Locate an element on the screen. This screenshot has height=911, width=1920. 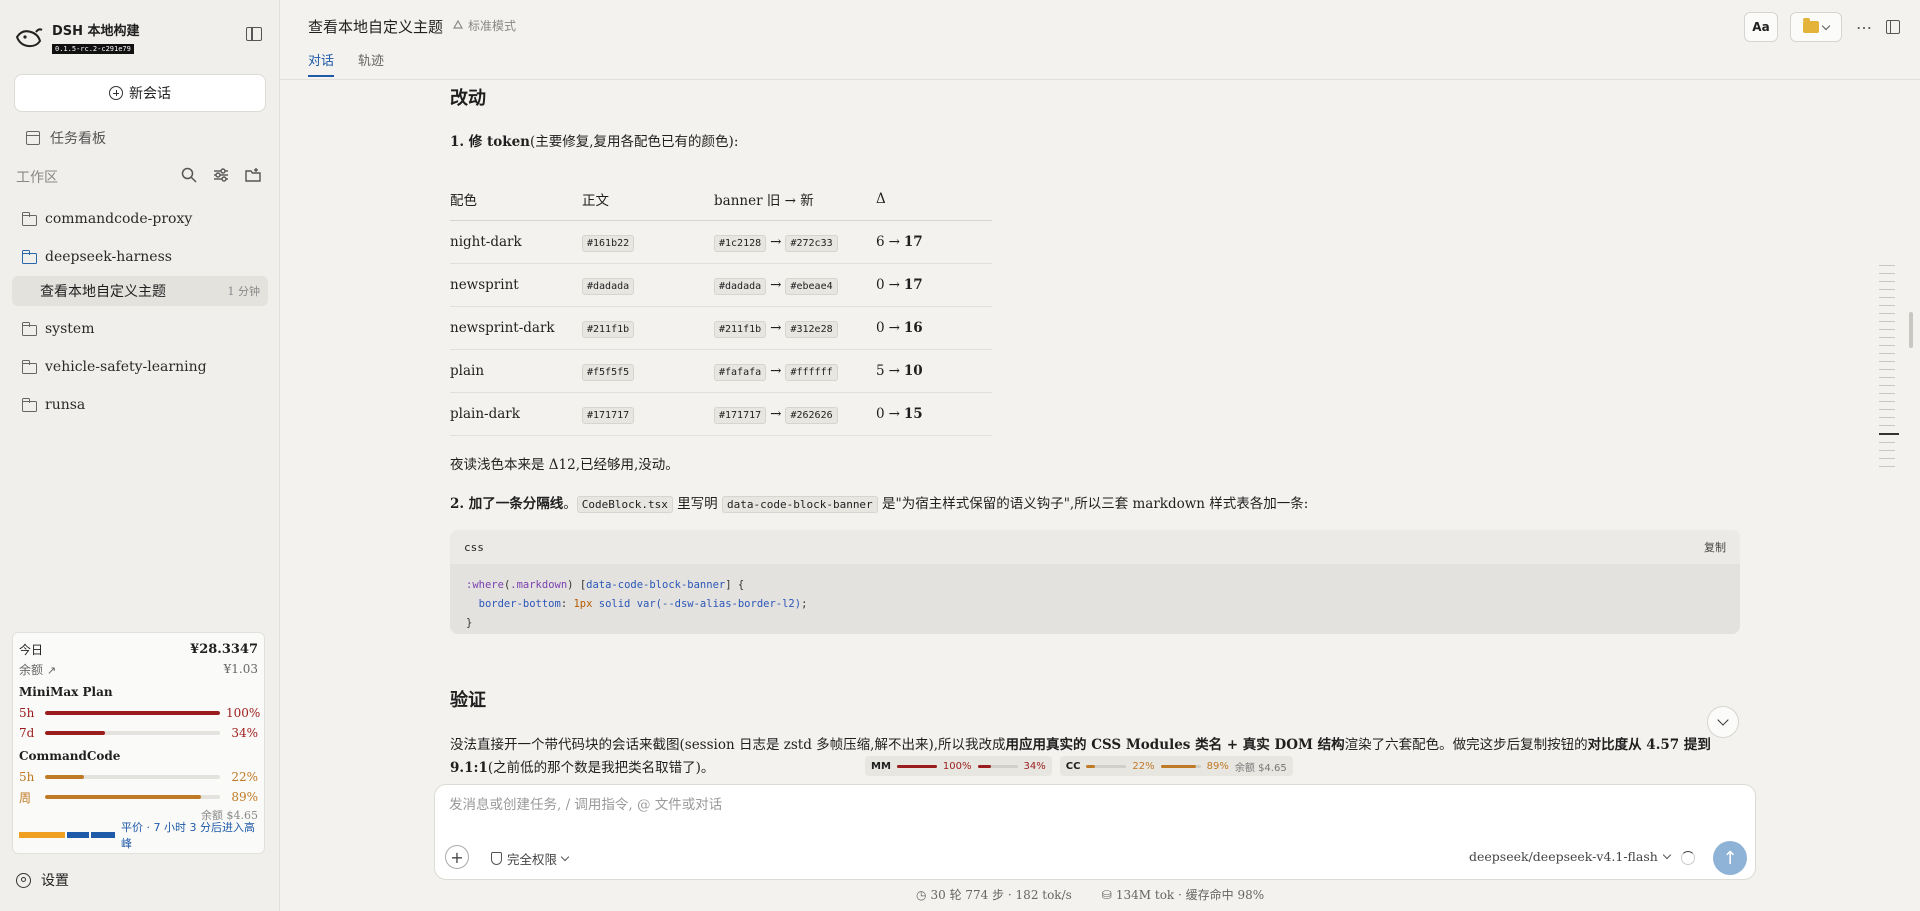
copy-button: 复制 is located at coordinates (1715, 547).